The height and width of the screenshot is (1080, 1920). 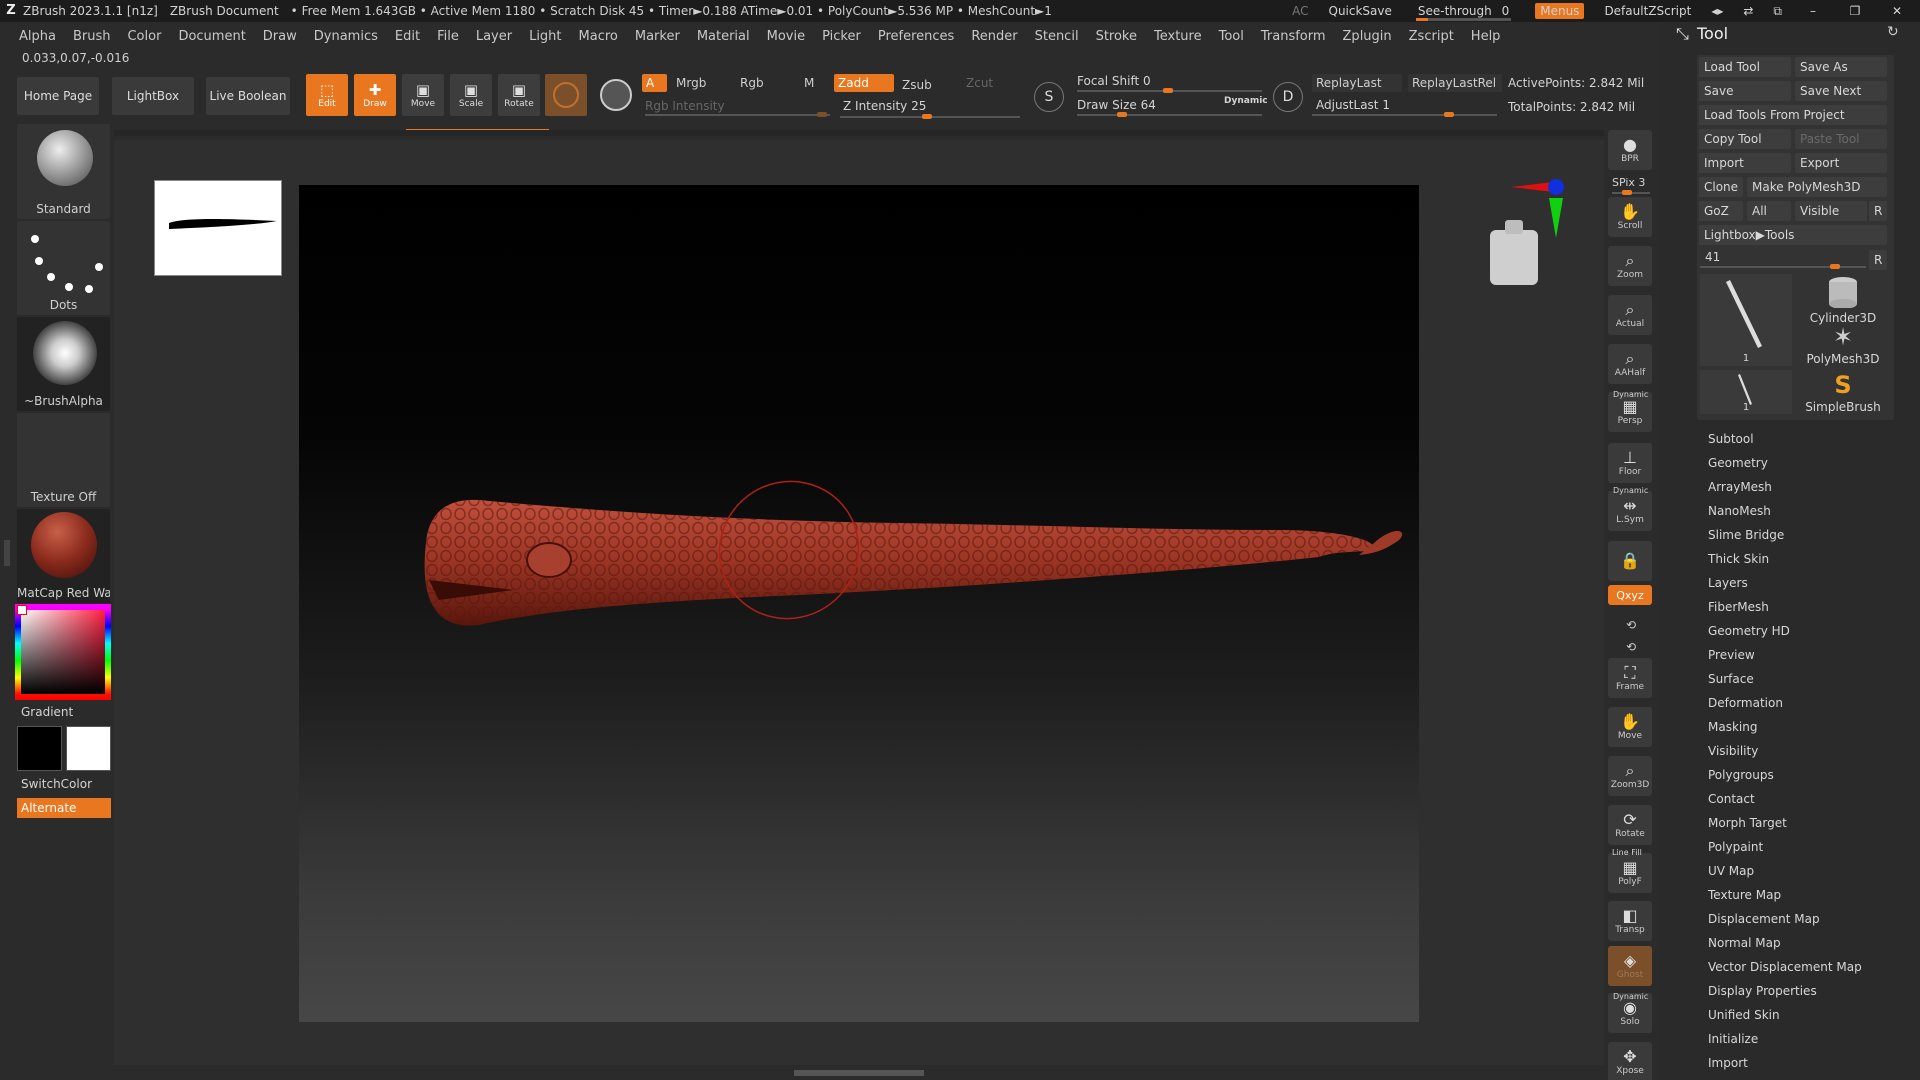 What do you see at coordinates (1630, 825) in the screenshot?
I see `rotate-button: ⟳ Rotate` at bounding box center [1630, 825].